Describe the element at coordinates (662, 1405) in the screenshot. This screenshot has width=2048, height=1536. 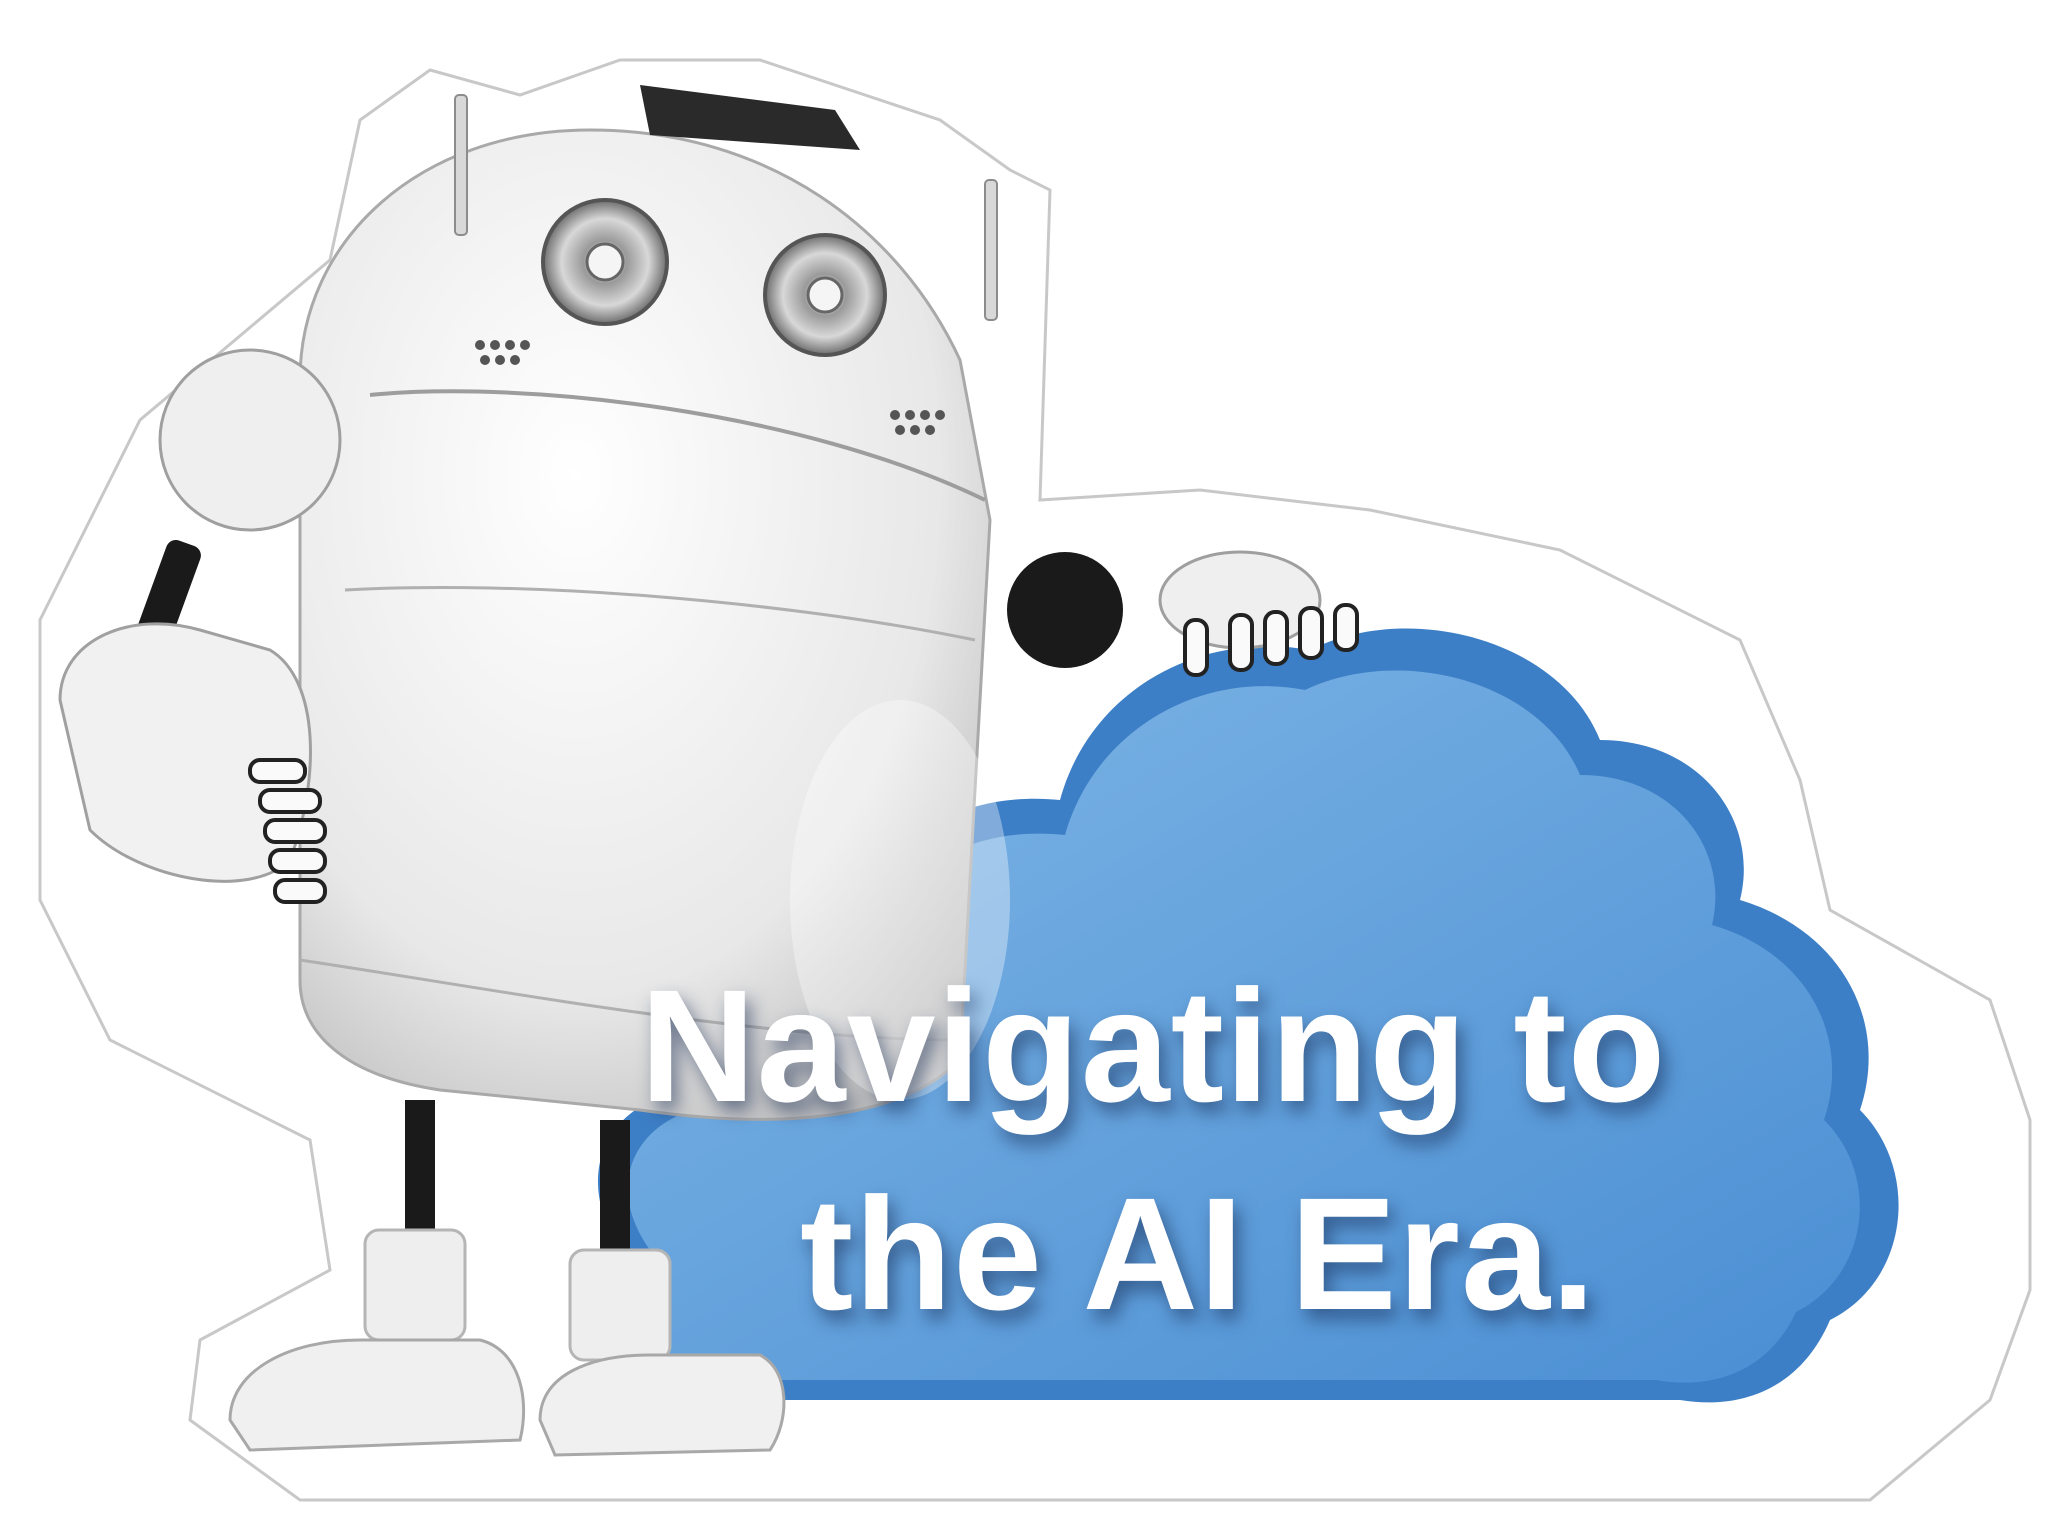
I see `robot-right-foot` at that location.